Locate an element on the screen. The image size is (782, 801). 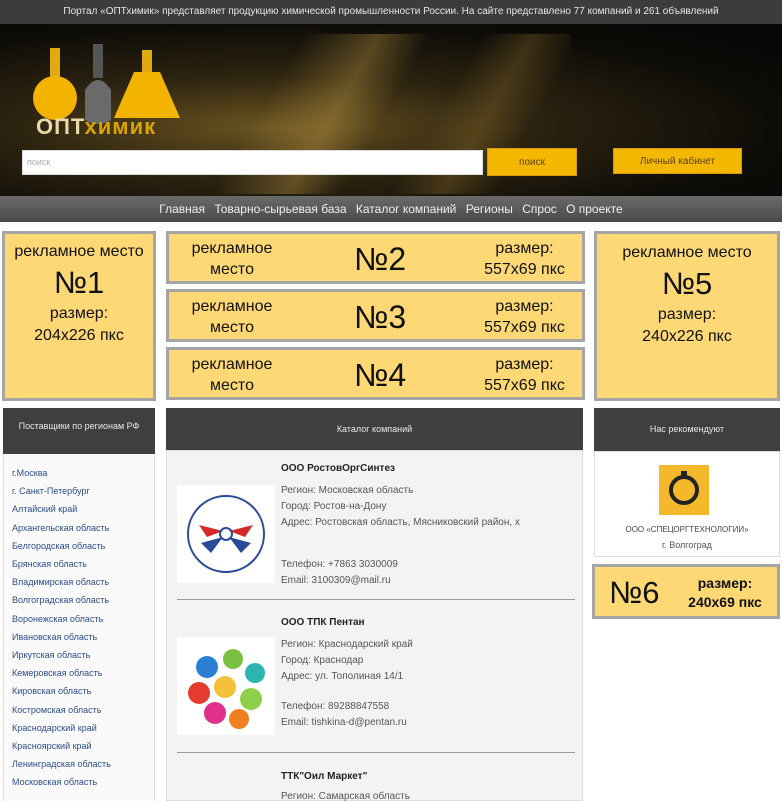
ad-slot-2: рекламное место №2 размер: 557x69 пкс is located at coordinates (375, 257).